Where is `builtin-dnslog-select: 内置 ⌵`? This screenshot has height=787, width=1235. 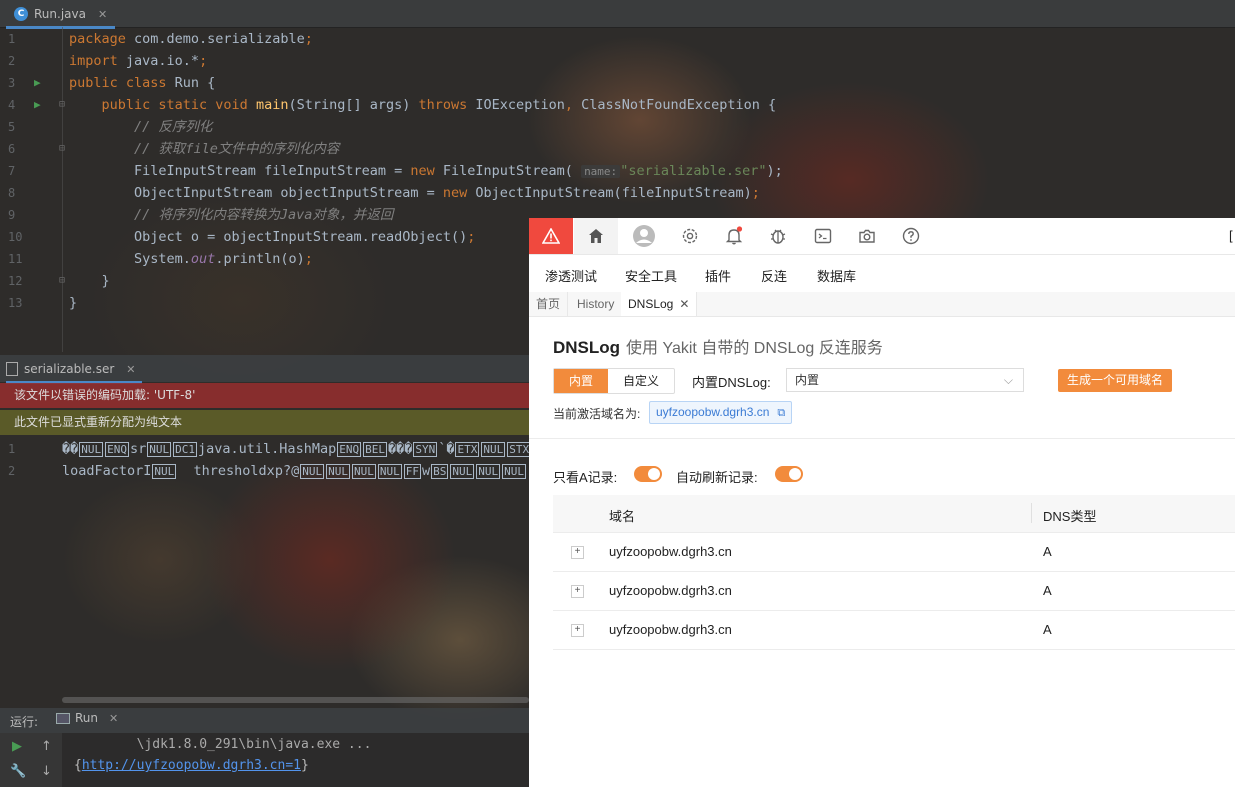 builtin-dnslog-select: 内置 ⌵ is located at coordinates (905, 380).